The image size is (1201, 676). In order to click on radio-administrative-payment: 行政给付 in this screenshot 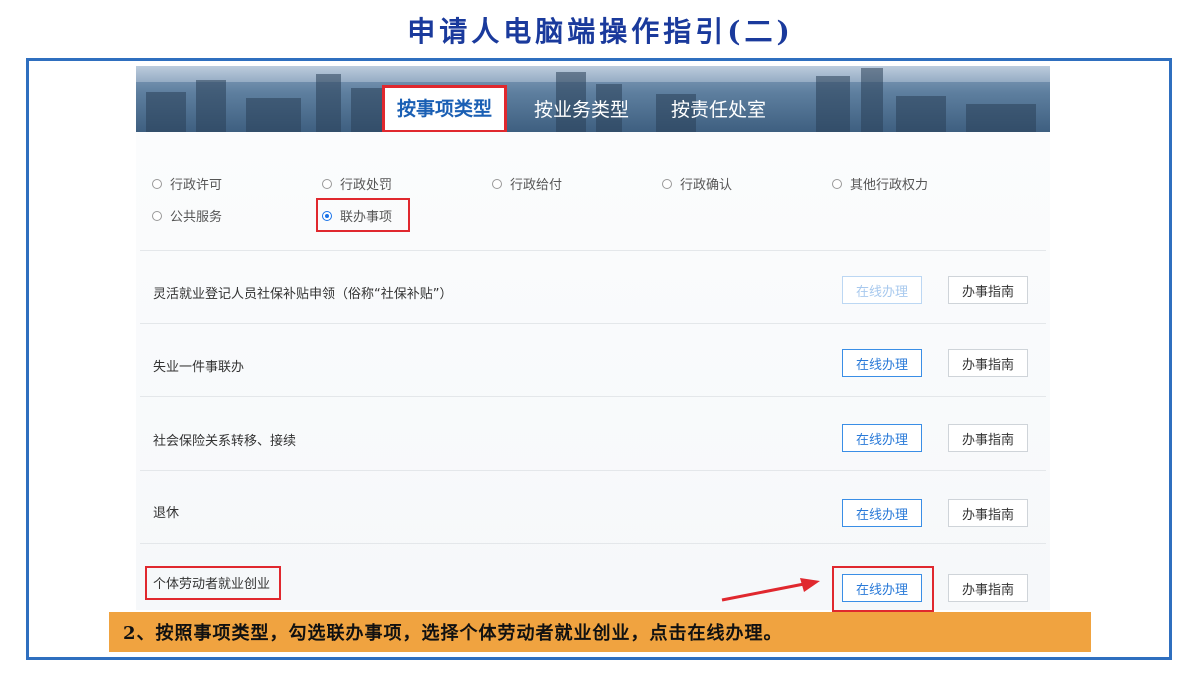, I will do `click(527, 183)`.